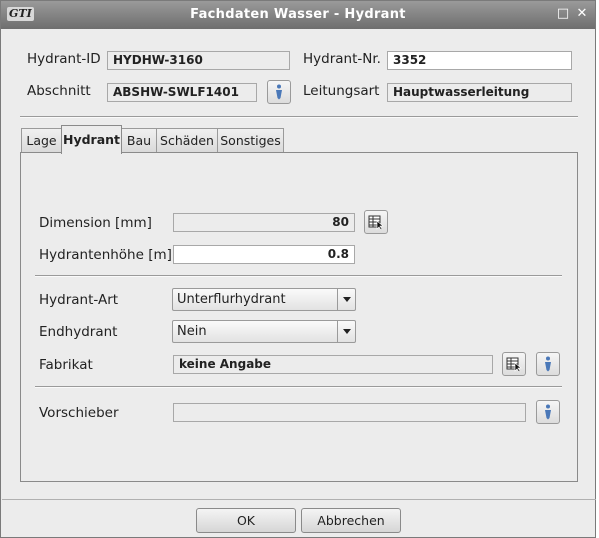 This screenshot has height=538, width=599. Describe the element at coordinates (349, 412) in the screenshot. I see `vorschieber-field` at that location.